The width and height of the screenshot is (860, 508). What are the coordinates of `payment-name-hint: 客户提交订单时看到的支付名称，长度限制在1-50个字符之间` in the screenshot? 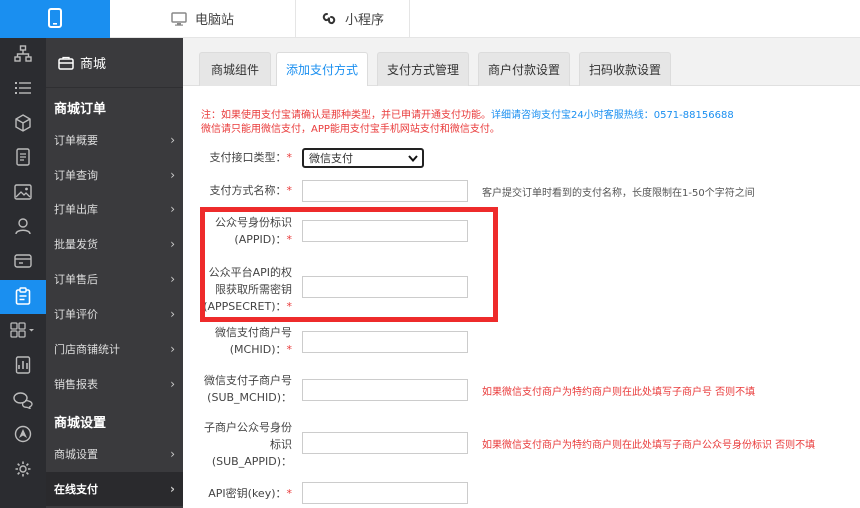 It's located at (618, 193).